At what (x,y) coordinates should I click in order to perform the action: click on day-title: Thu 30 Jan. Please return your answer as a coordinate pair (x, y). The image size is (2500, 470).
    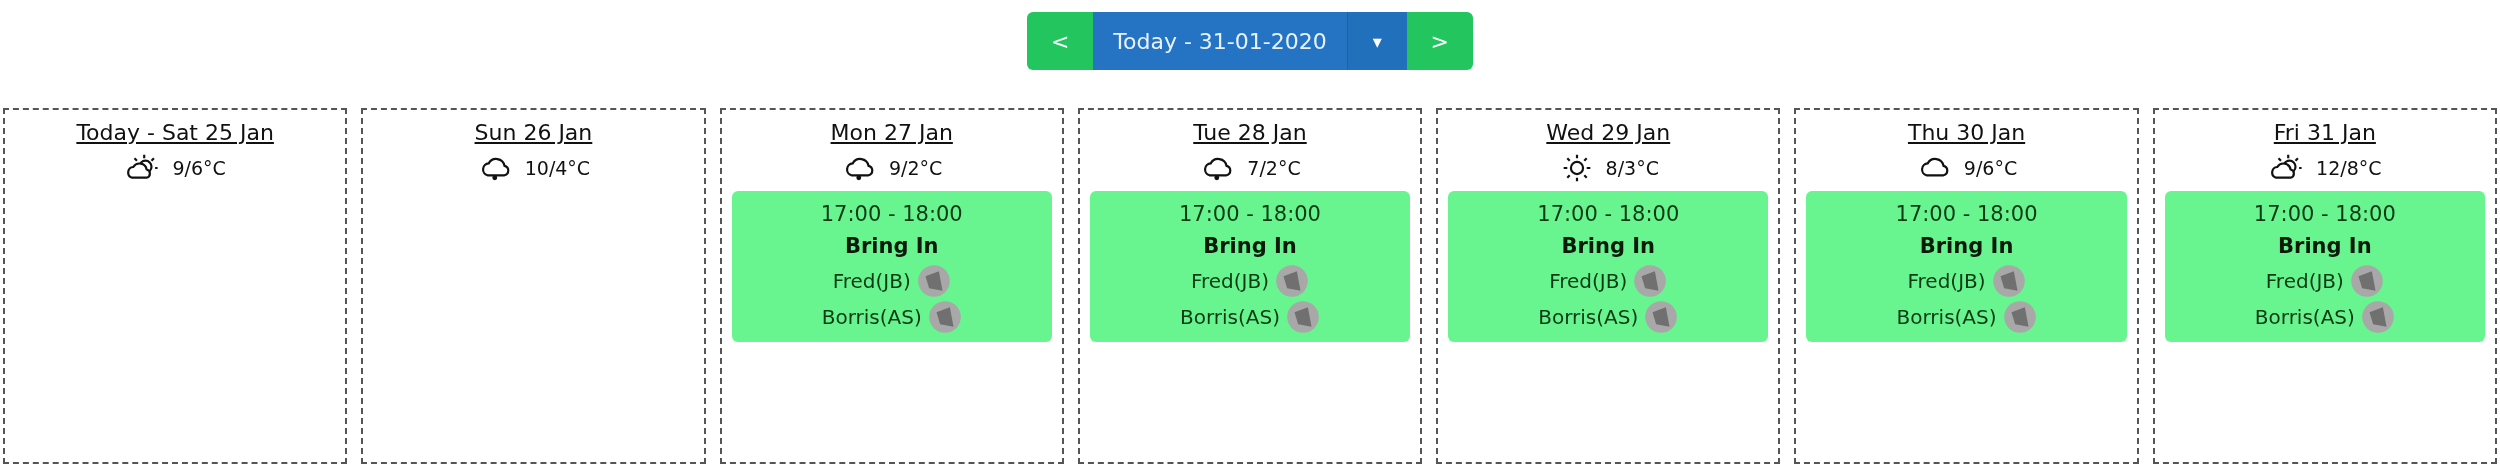
    Looking at the image, I should click on (1966, 132).